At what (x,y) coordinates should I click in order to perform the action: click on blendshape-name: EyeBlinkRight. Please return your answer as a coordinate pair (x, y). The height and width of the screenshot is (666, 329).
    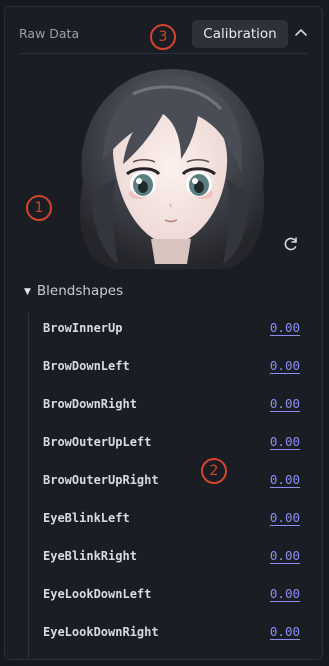
    Looking at the image, I should click on (90, 556).